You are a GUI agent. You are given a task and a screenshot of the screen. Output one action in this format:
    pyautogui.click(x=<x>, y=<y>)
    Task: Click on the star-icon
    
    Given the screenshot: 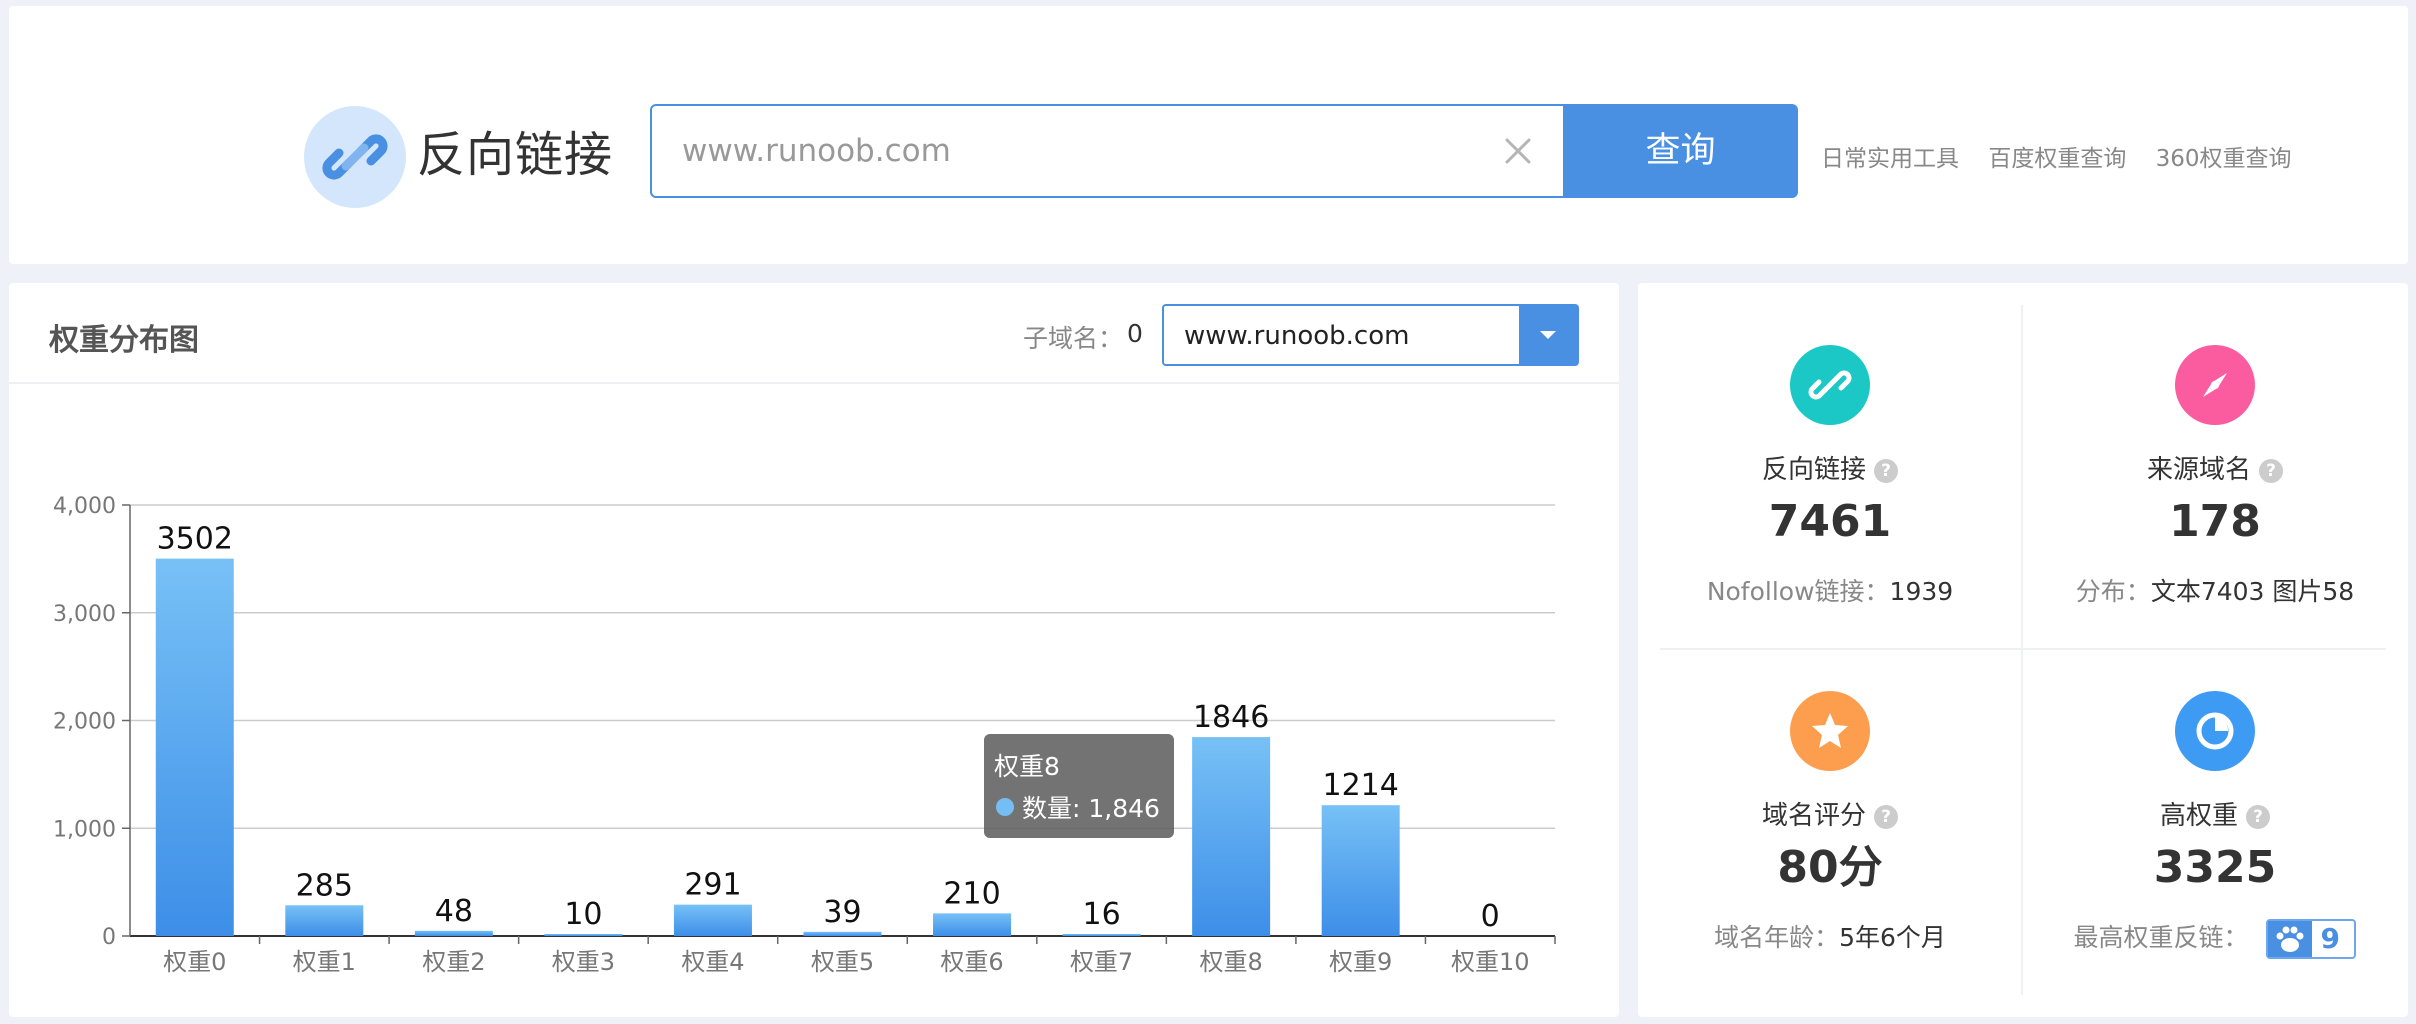 What is the action you would take?
    pyautogui.click(x=1830, y=730)
    